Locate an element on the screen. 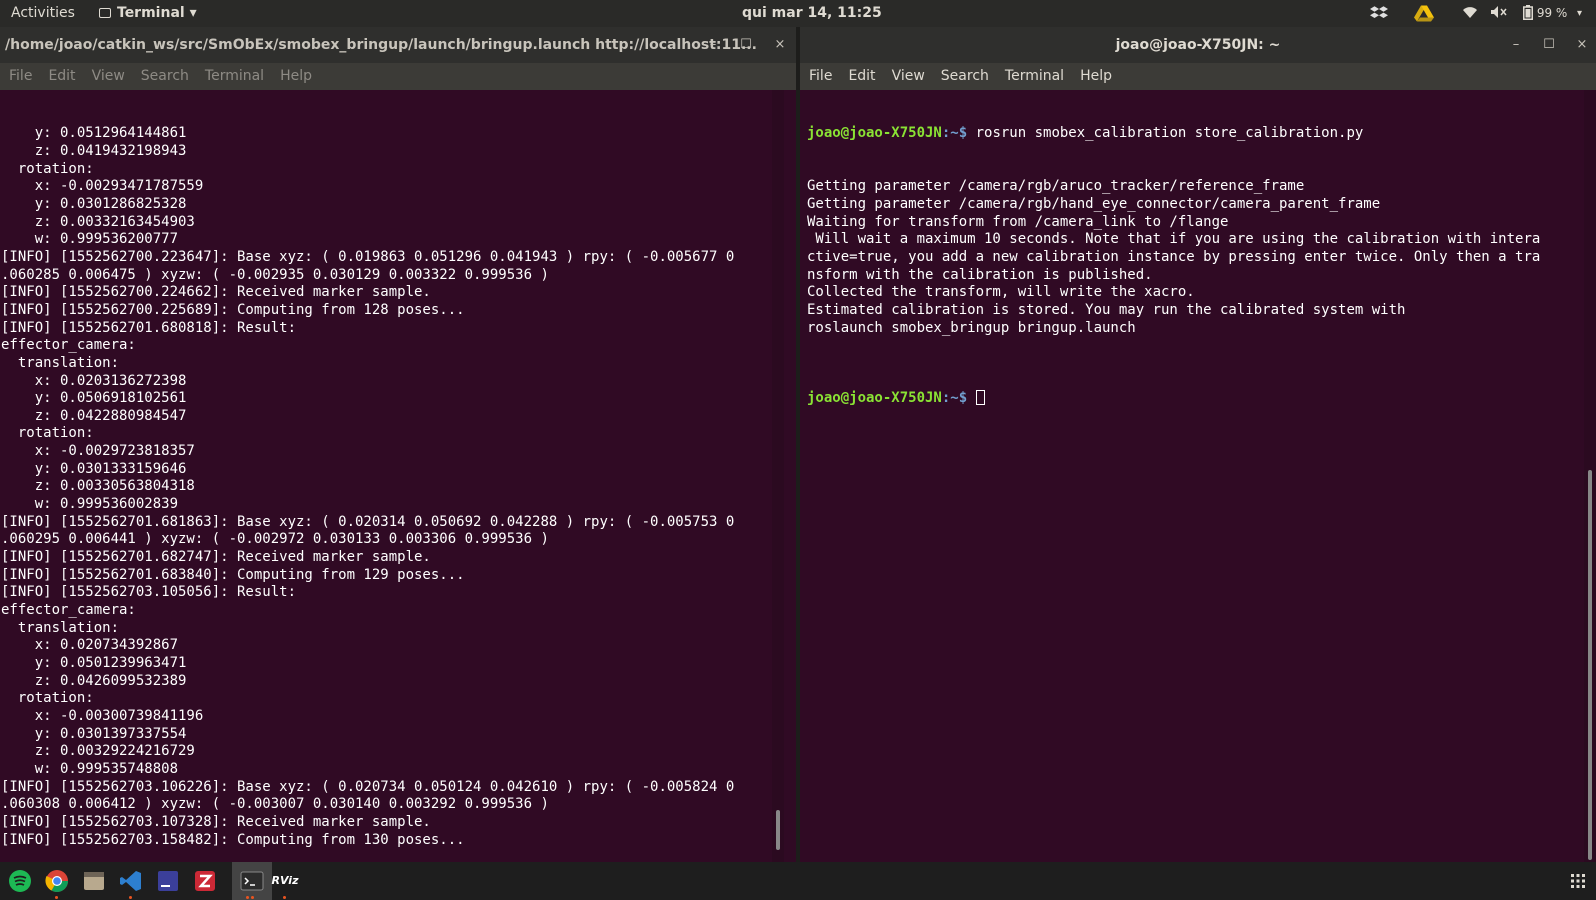 The image size is (1596, 900). menu-bar: File Edit View Search Terminal Help is located at coordinates (398, 76).